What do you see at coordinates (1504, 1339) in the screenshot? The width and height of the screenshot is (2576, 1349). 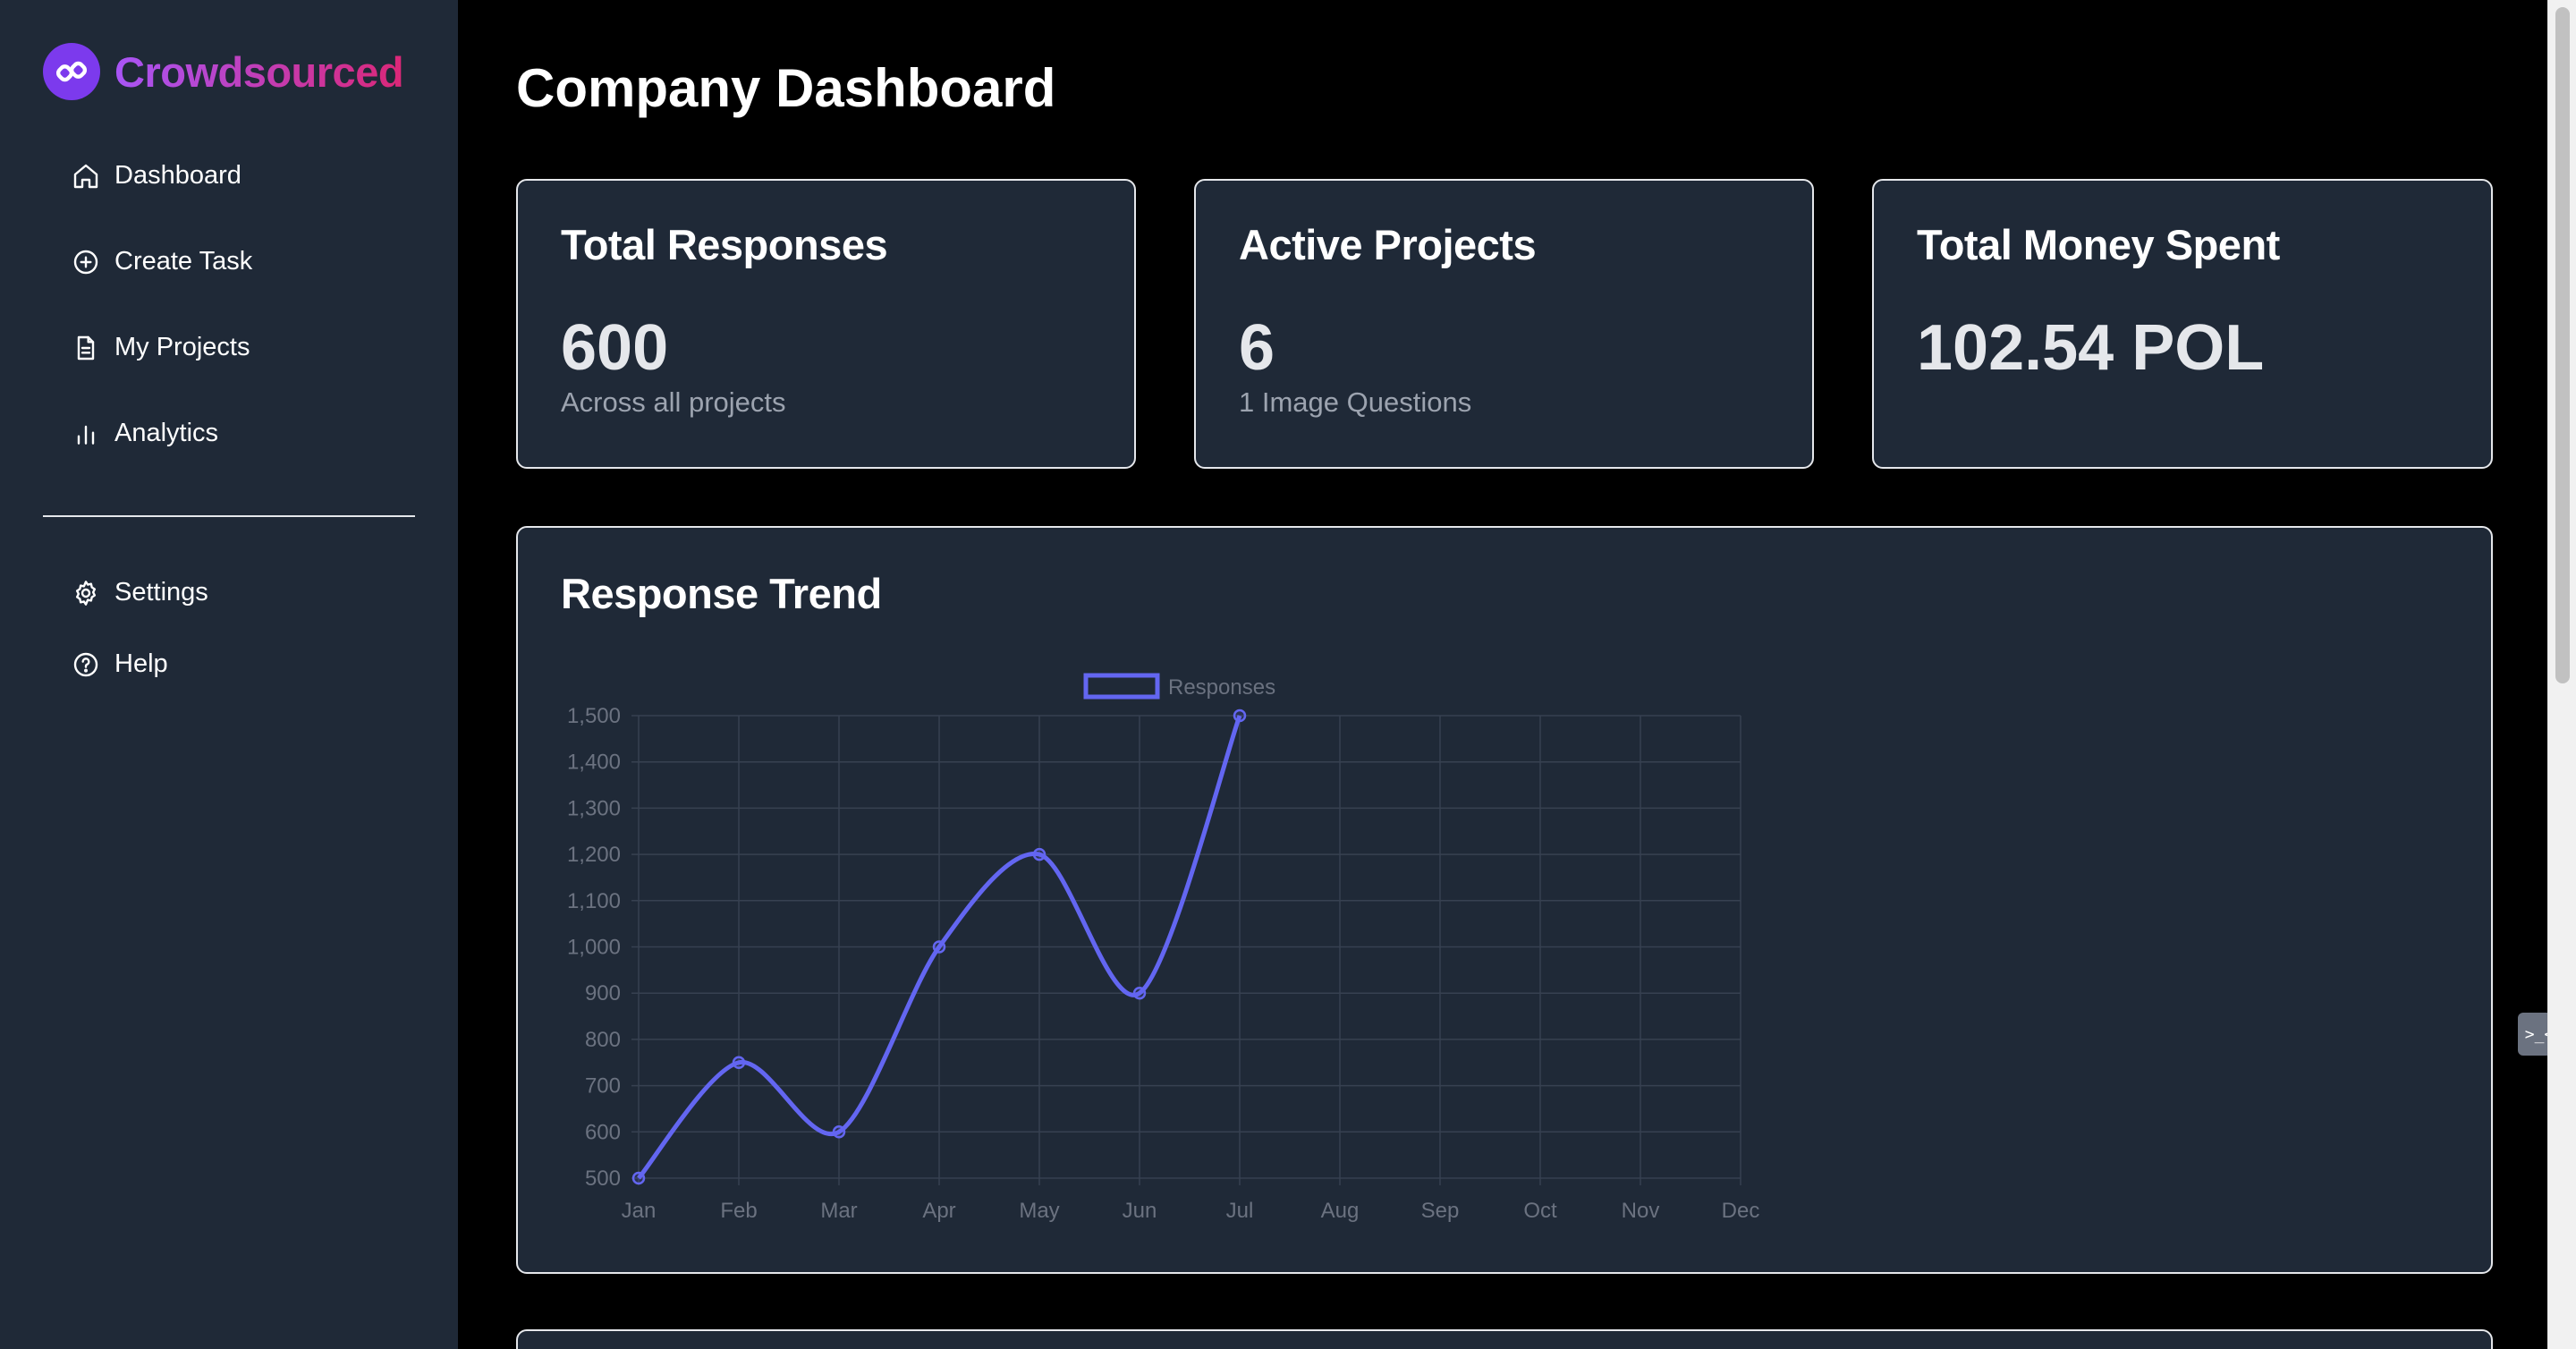 I see `next-card` at bounding box center [1504, 1339].